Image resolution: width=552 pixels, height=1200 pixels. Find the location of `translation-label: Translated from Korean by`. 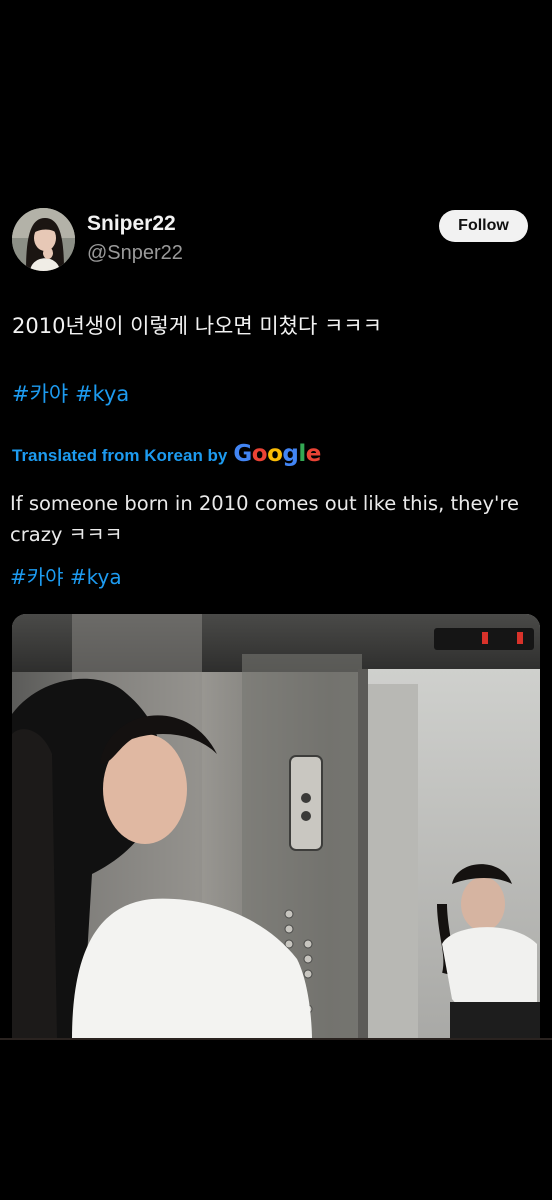

translation-label: Translated from Korean by is located at coordinates (120, 455).